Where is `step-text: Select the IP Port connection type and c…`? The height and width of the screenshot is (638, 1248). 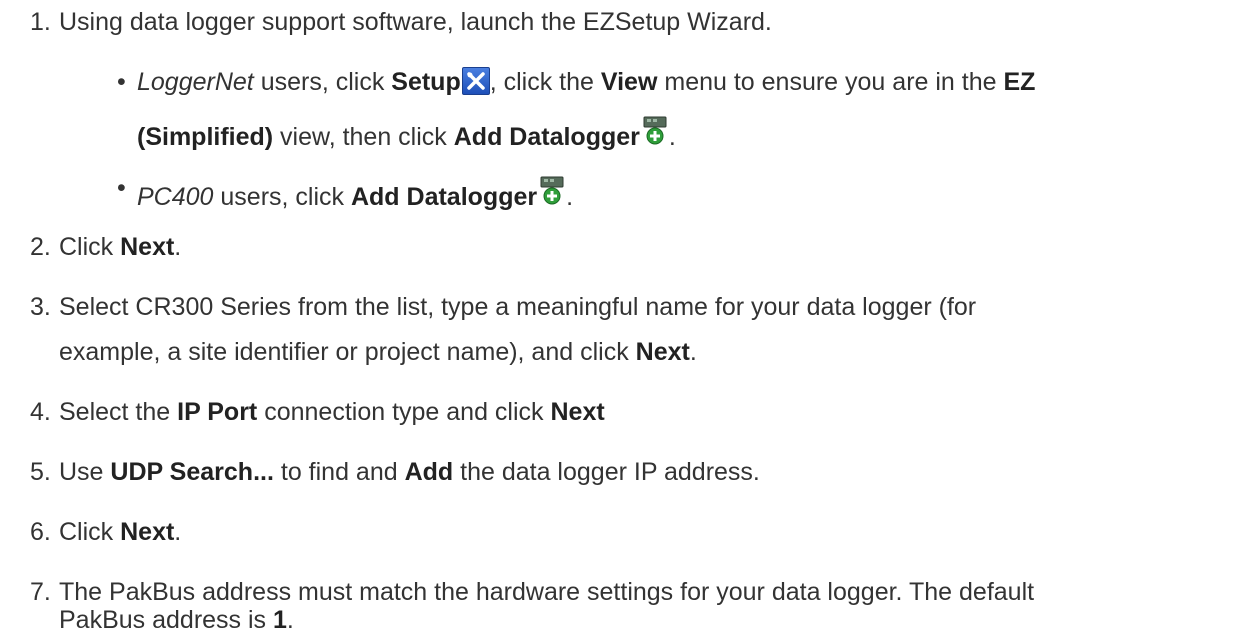 step-text: Select the IP Port connection type and c… is located at coordinates (332, 412).